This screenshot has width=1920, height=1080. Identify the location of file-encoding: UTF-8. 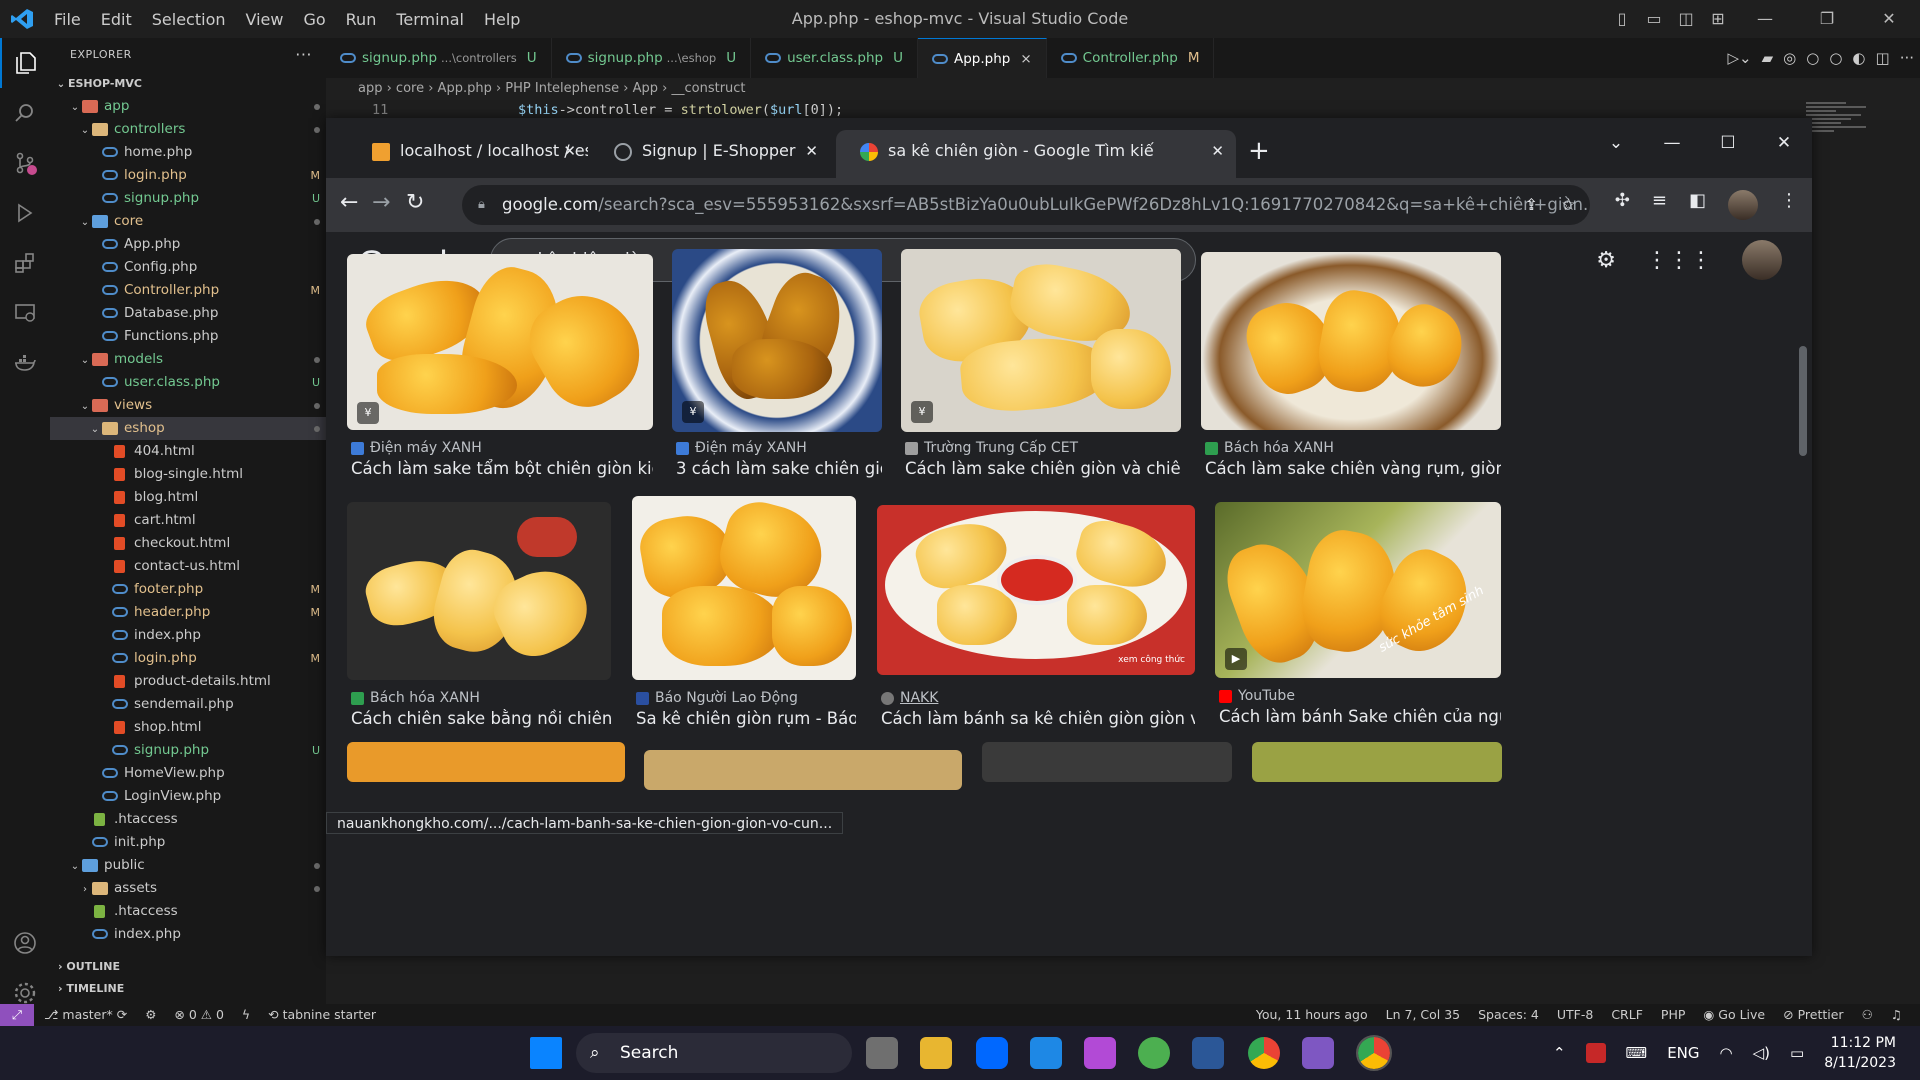
(1575, 1015).